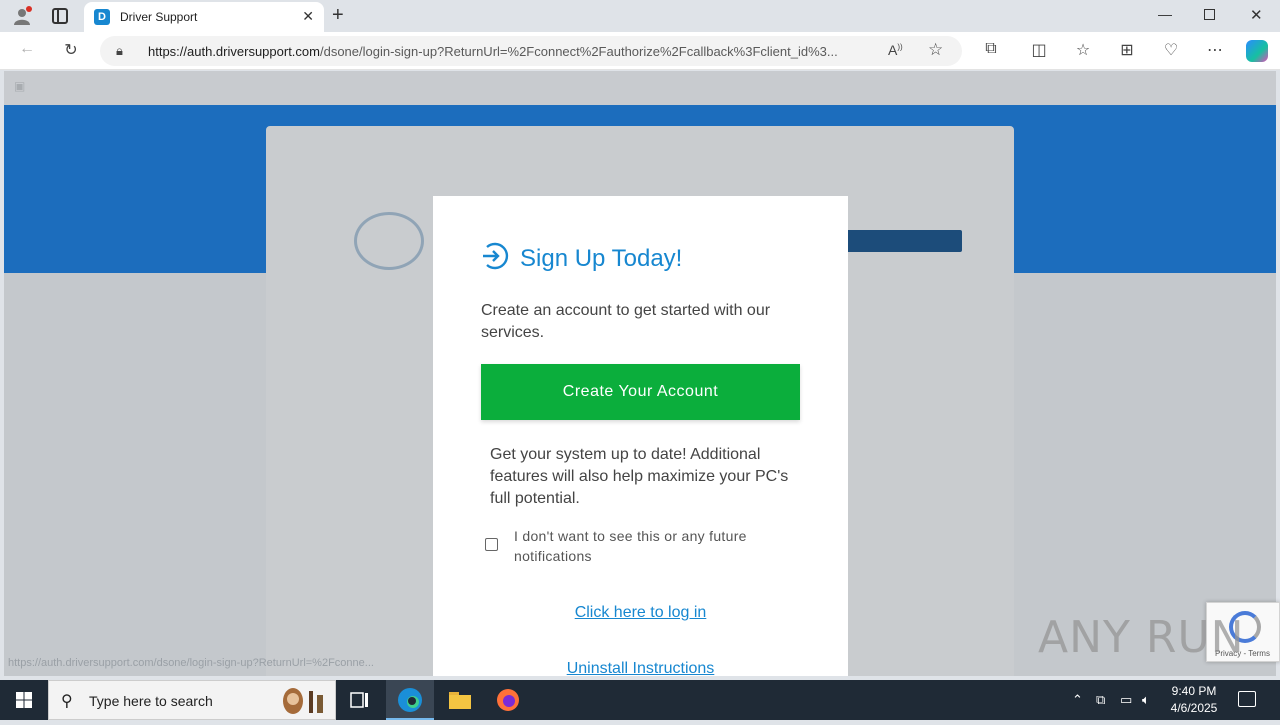 This screenshot has height=725, width=1280. Describe the element at coordinates (491, 544) in the screenshot. I see `no-notifications-checkbox` at that location.